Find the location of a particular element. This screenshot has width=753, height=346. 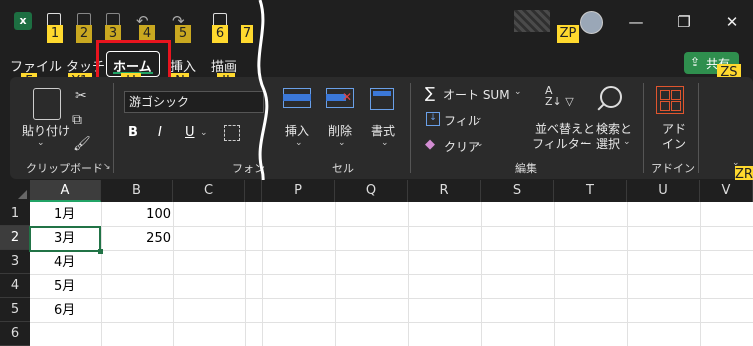

format-cells-icon is located at coordinates (382, 99).